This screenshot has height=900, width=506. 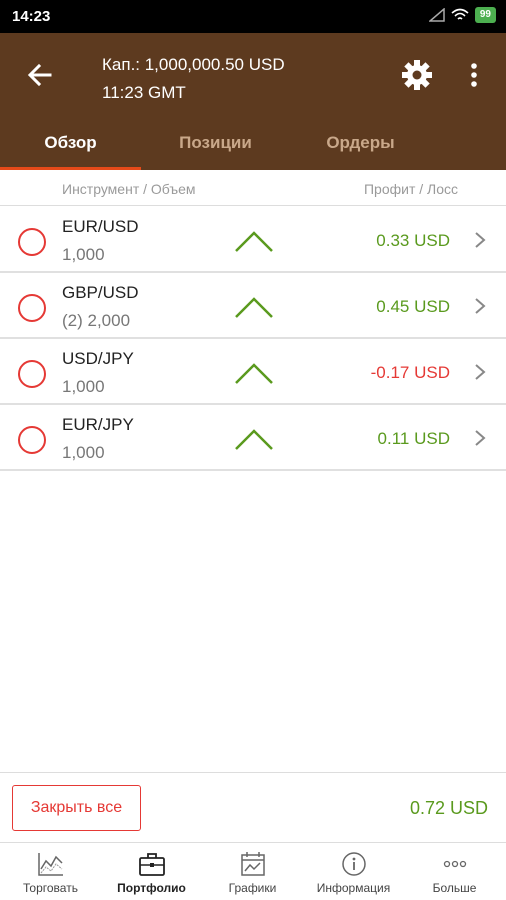 What do you see at coordinates (448, 808) in the screenshot?
I see `total-profit-loss: 0.72 USD` at bounding box center [448, 808].